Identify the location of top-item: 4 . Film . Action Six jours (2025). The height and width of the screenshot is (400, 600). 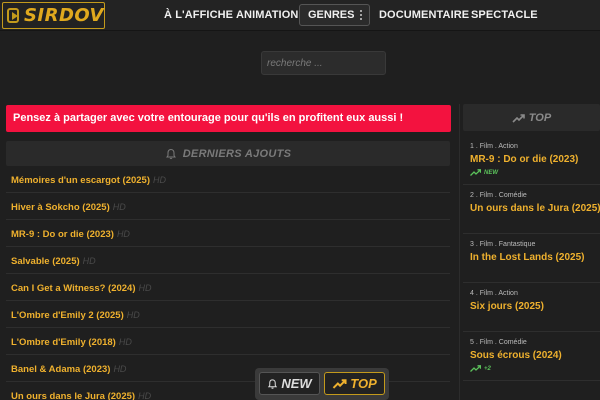
(531, 307).